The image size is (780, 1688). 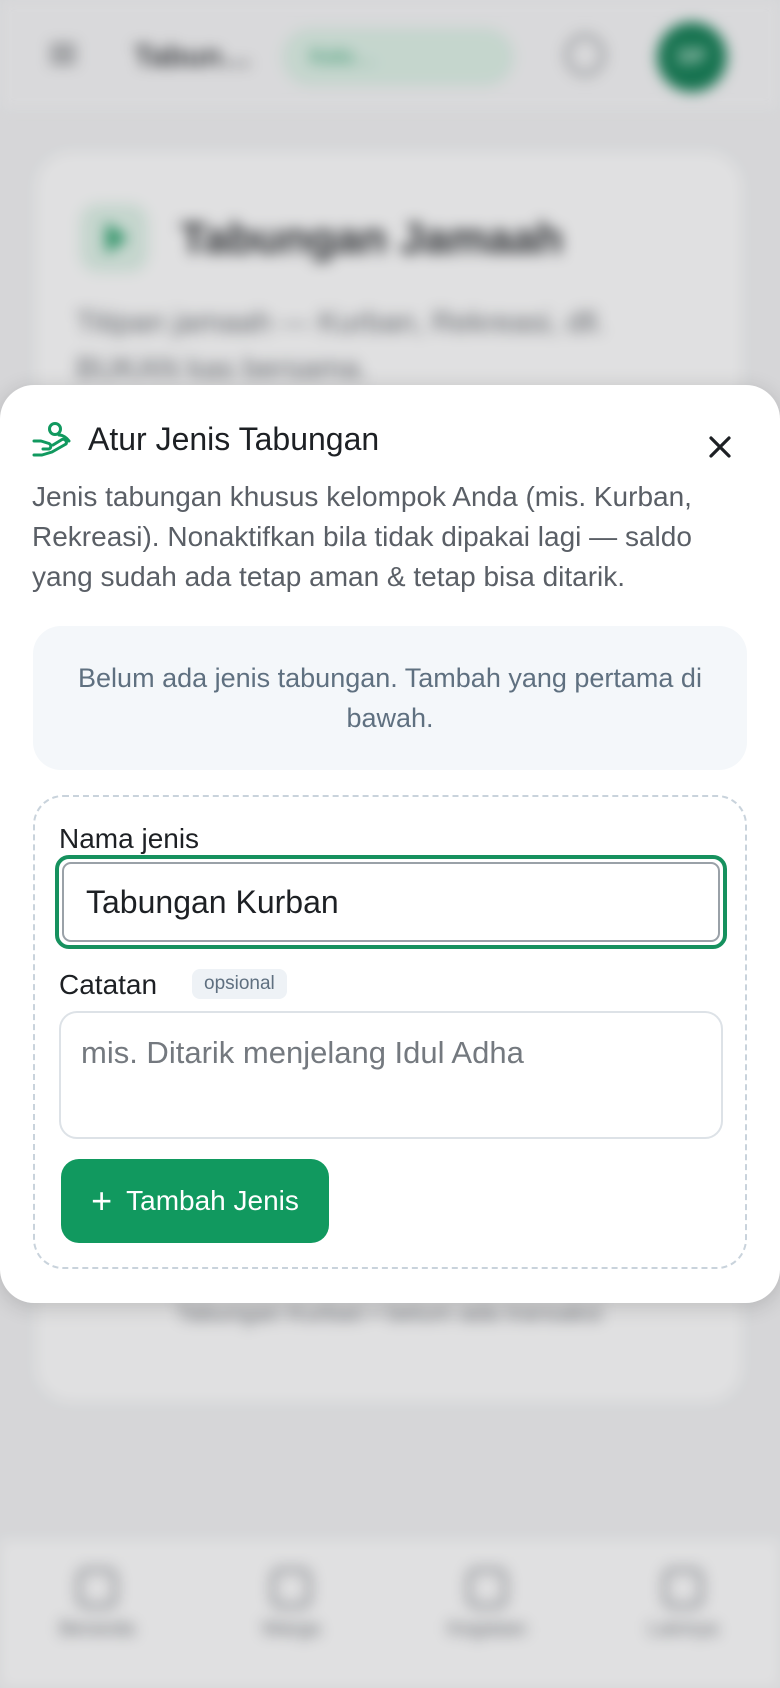 What do you see at coordinates (239, 984) in the screenshot?
I see `optional-badge: opsional` at bounding box center [239, 984].